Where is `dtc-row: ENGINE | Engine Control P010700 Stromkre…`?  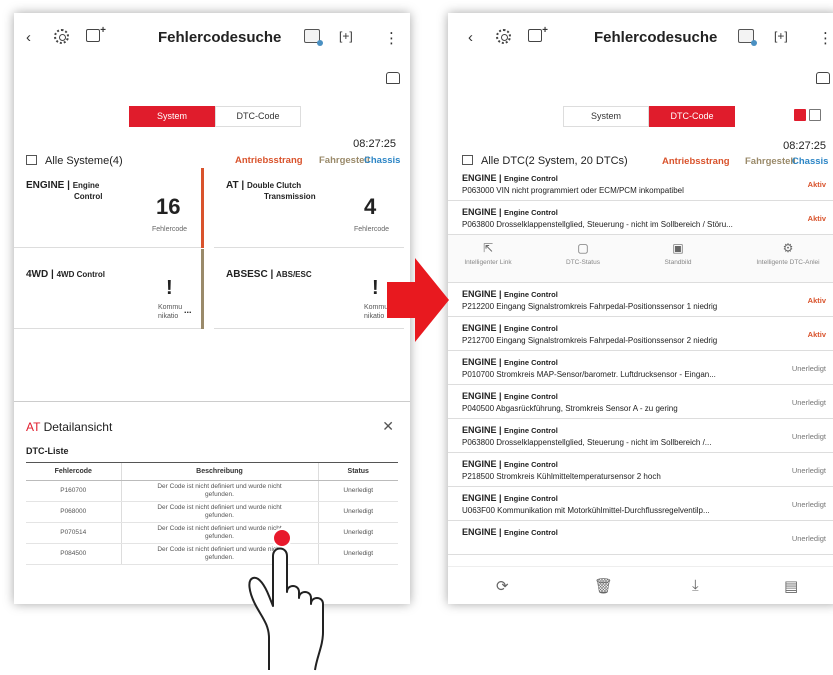
dtc-row: ENGINE | Engine Control P010700 Stromkre… is located at coordinates (640, 368).